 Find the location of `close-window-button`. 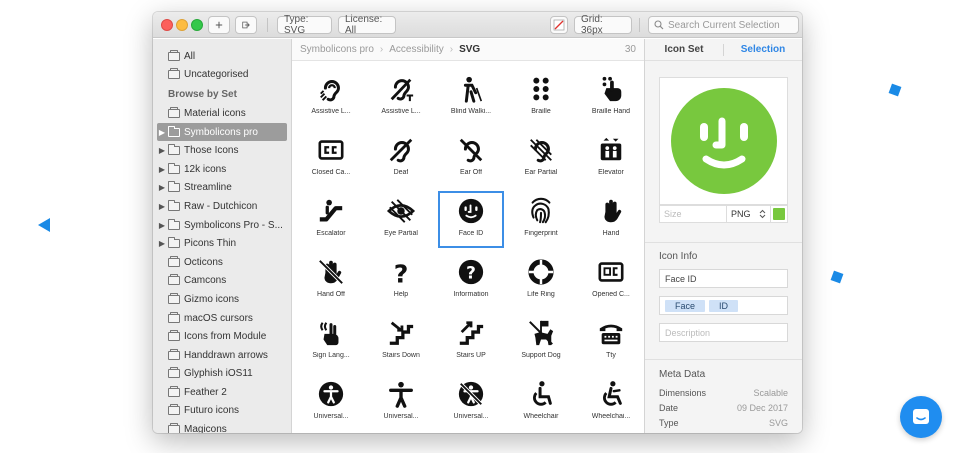

close-window-button is located at coordinates (167, 25).